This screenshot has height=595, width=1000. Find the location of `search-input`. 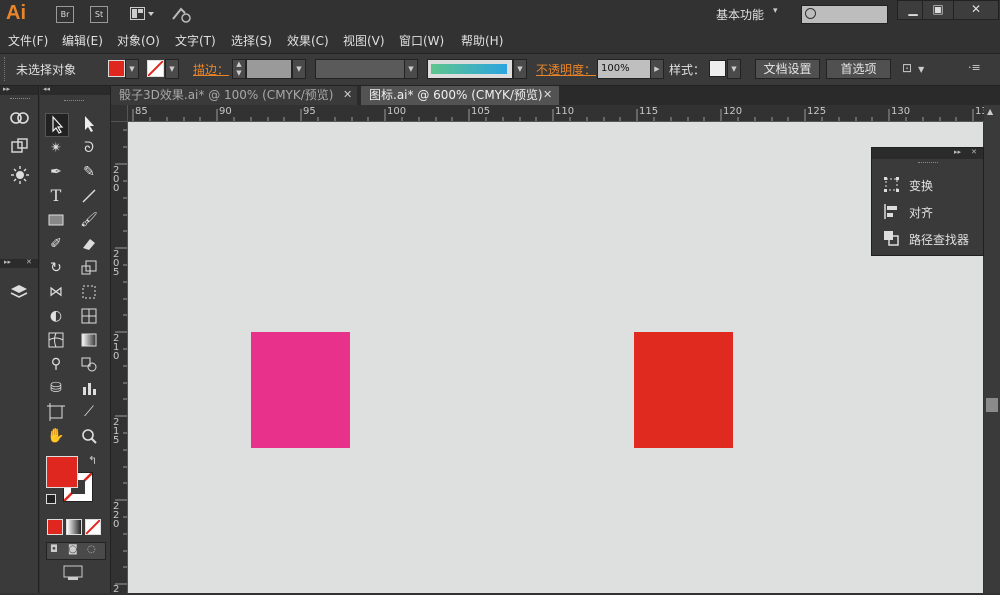

search-input is located at coordinates (844, 14).